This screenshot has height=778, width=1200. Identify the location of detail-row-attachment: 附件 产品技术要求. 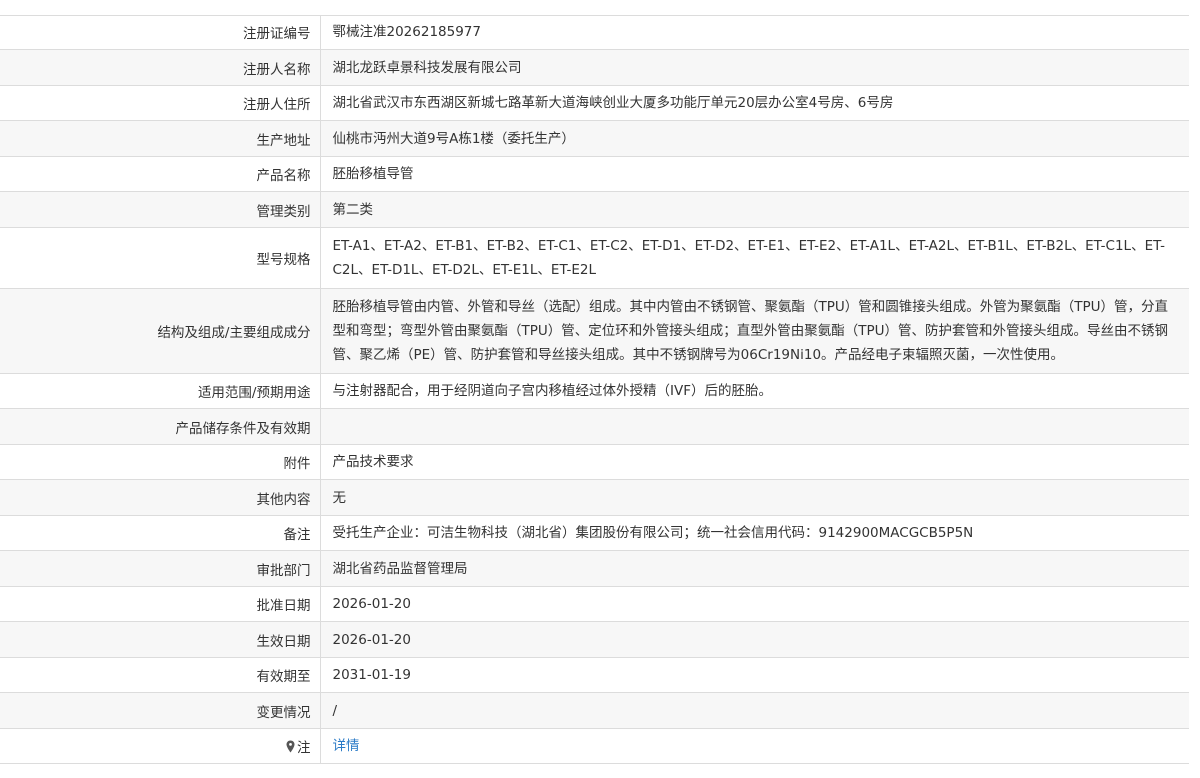
(594, 462).